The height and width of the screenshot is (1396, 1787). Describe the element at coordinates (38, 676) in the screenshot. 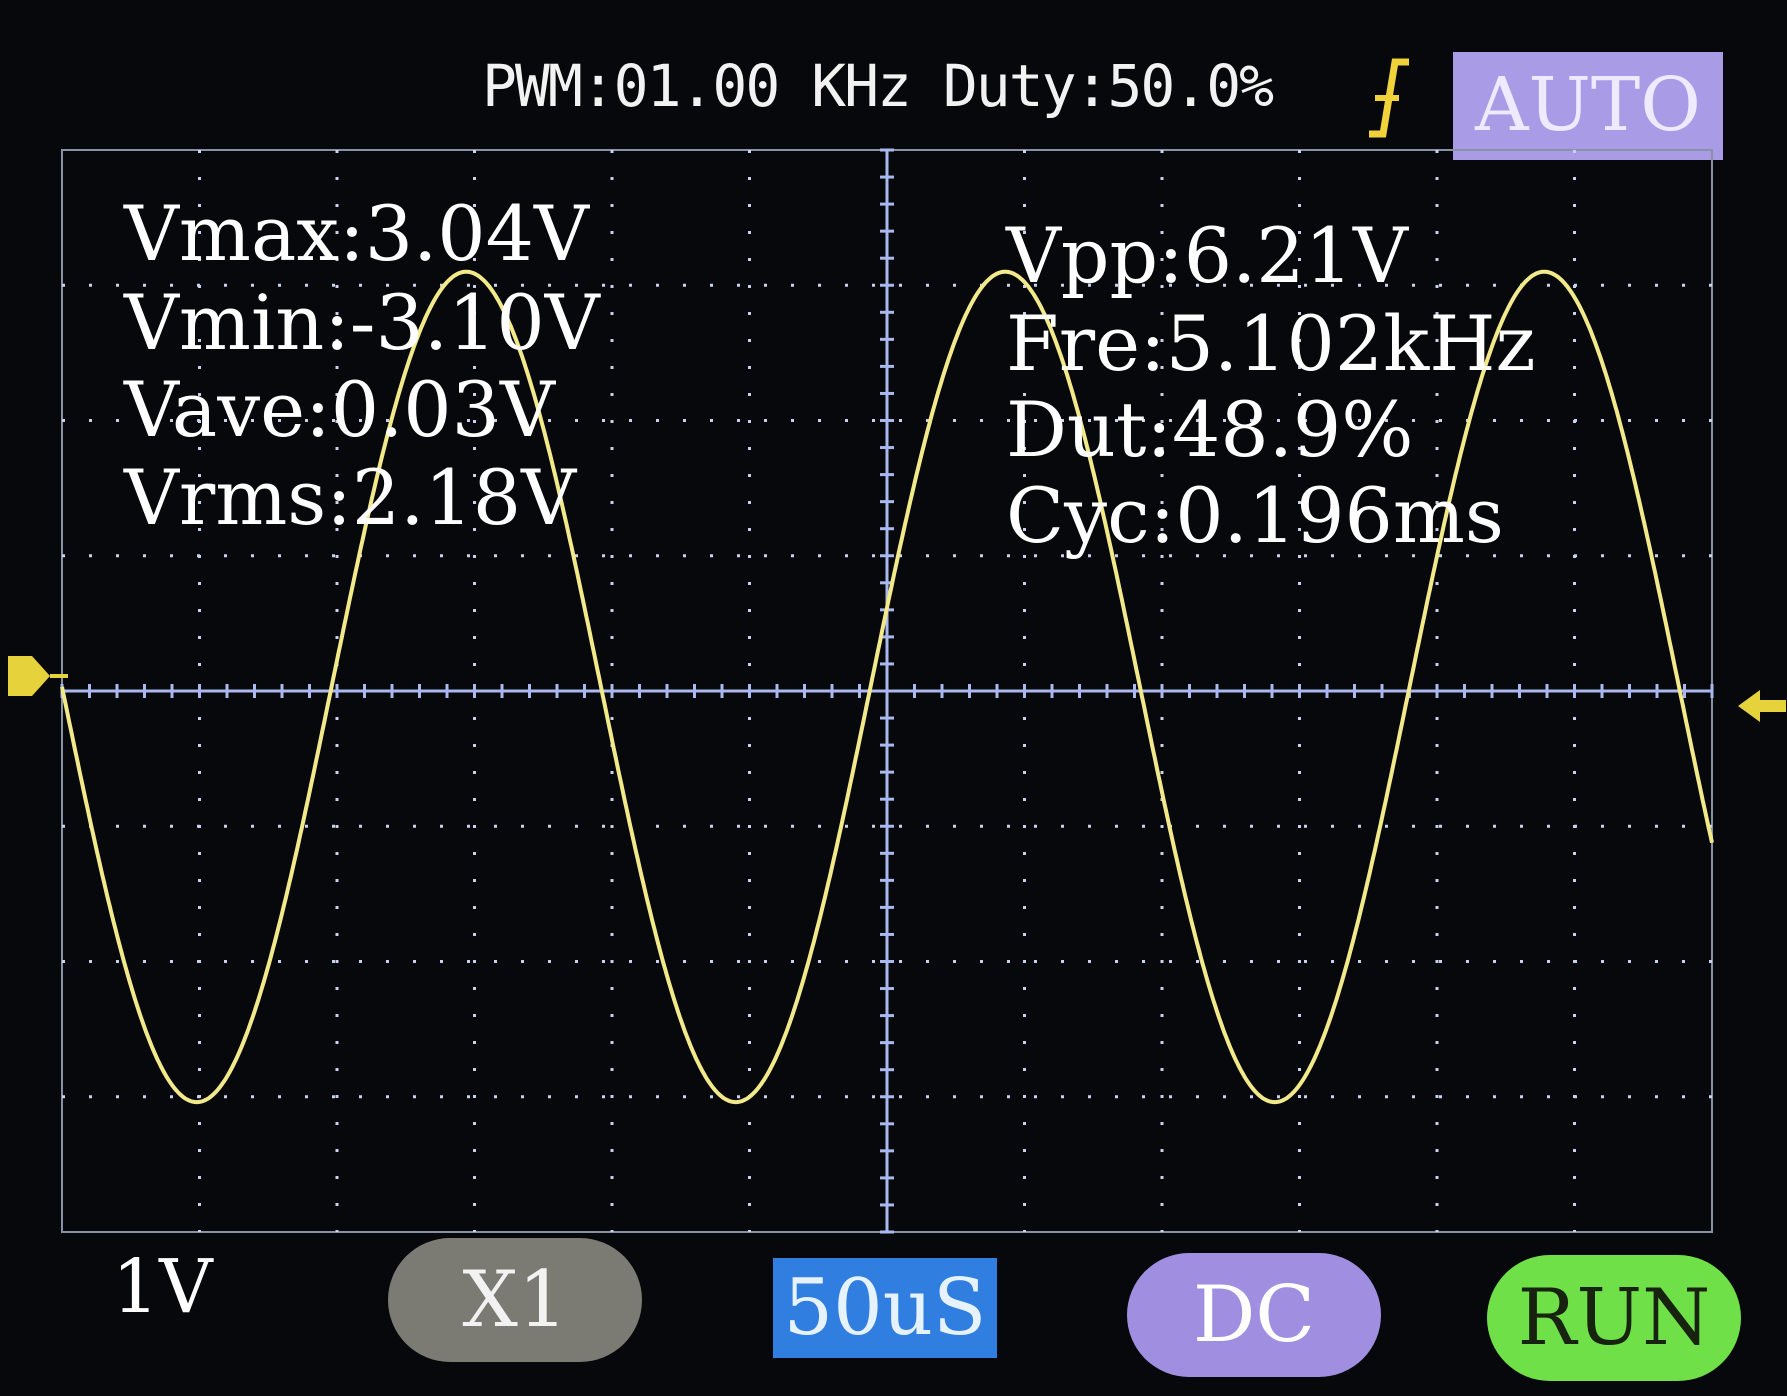

I see `ground-level-marker-icon` at that location.